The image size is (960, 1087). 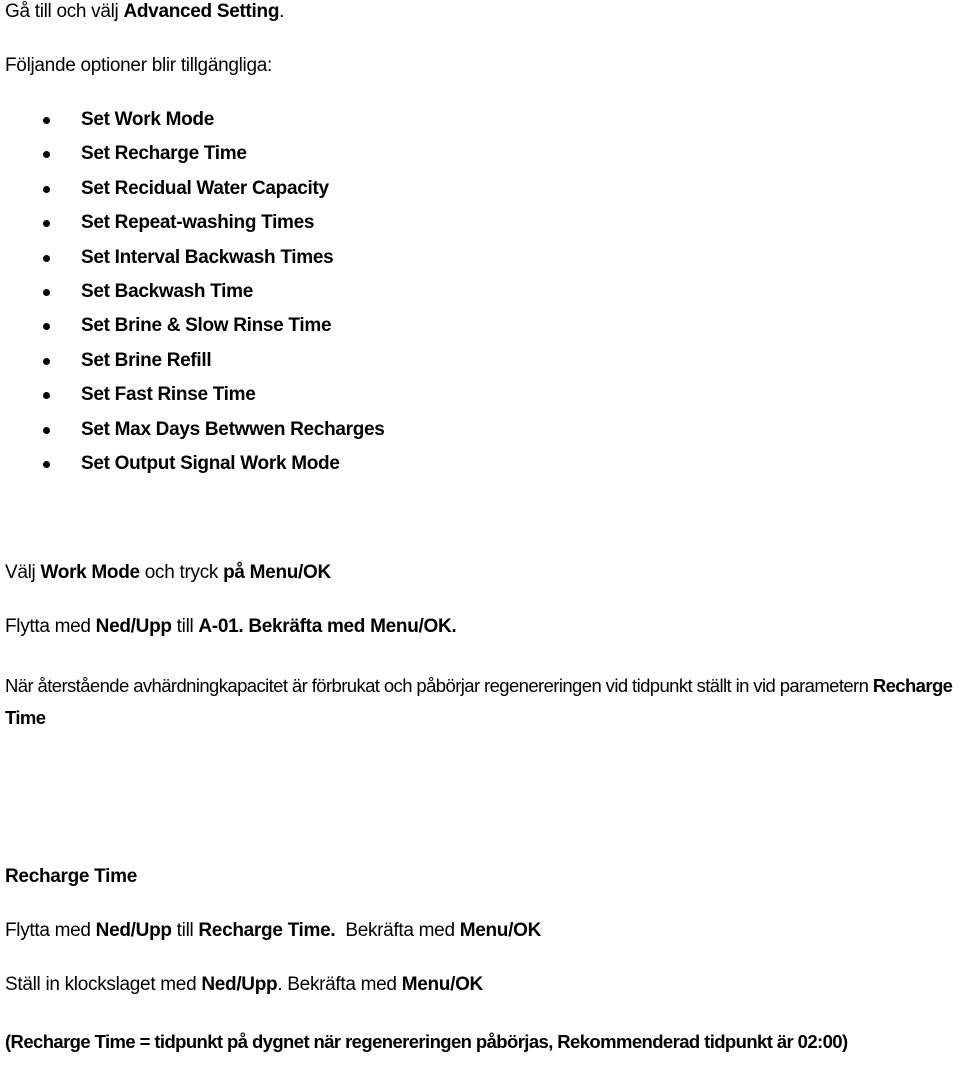 What do you see at coordinates (277, 572) in the screenshot?
I see `menu-ok-label: på Menu/OK` at bounding box center [277, 572].